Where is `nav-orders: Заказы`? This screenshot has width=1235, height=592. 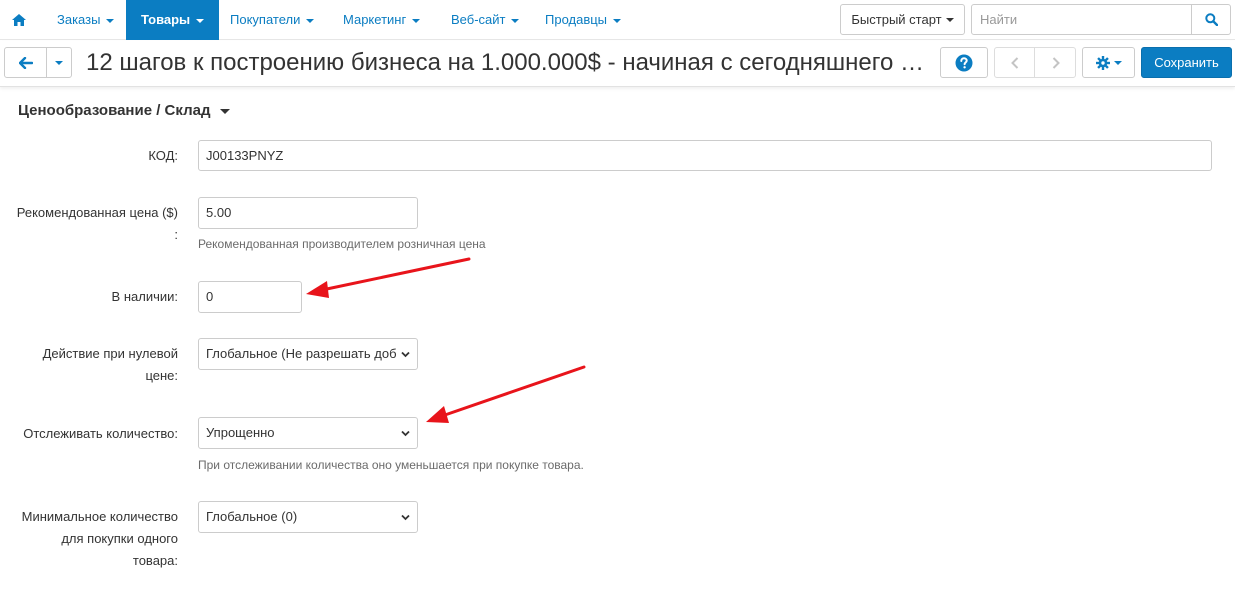 nav-orders: Заказы is located at coordinates (86, 20).